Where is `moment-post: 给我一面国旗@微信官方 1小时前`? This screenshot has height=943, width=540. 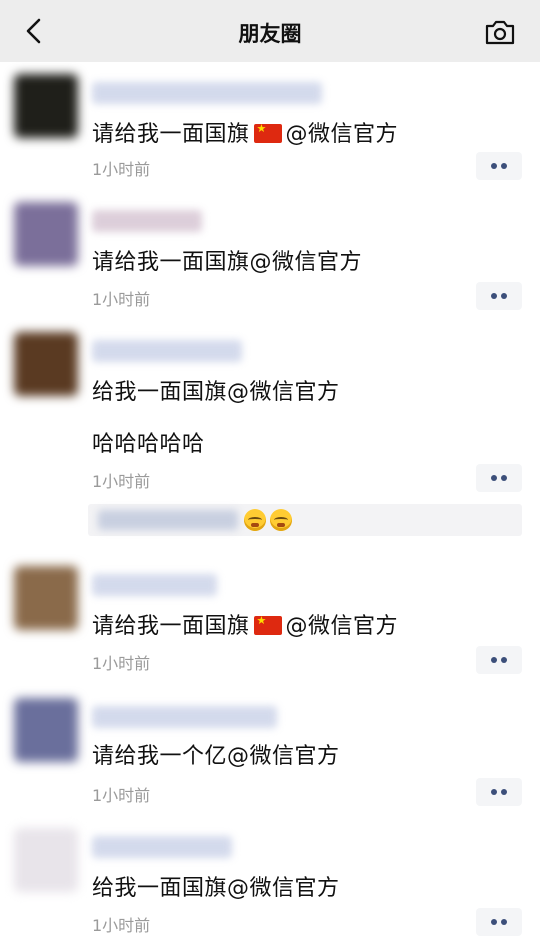
moment-post: 给我一面国旗@微信官方 1小时前 is located at coordinates (270, 879).